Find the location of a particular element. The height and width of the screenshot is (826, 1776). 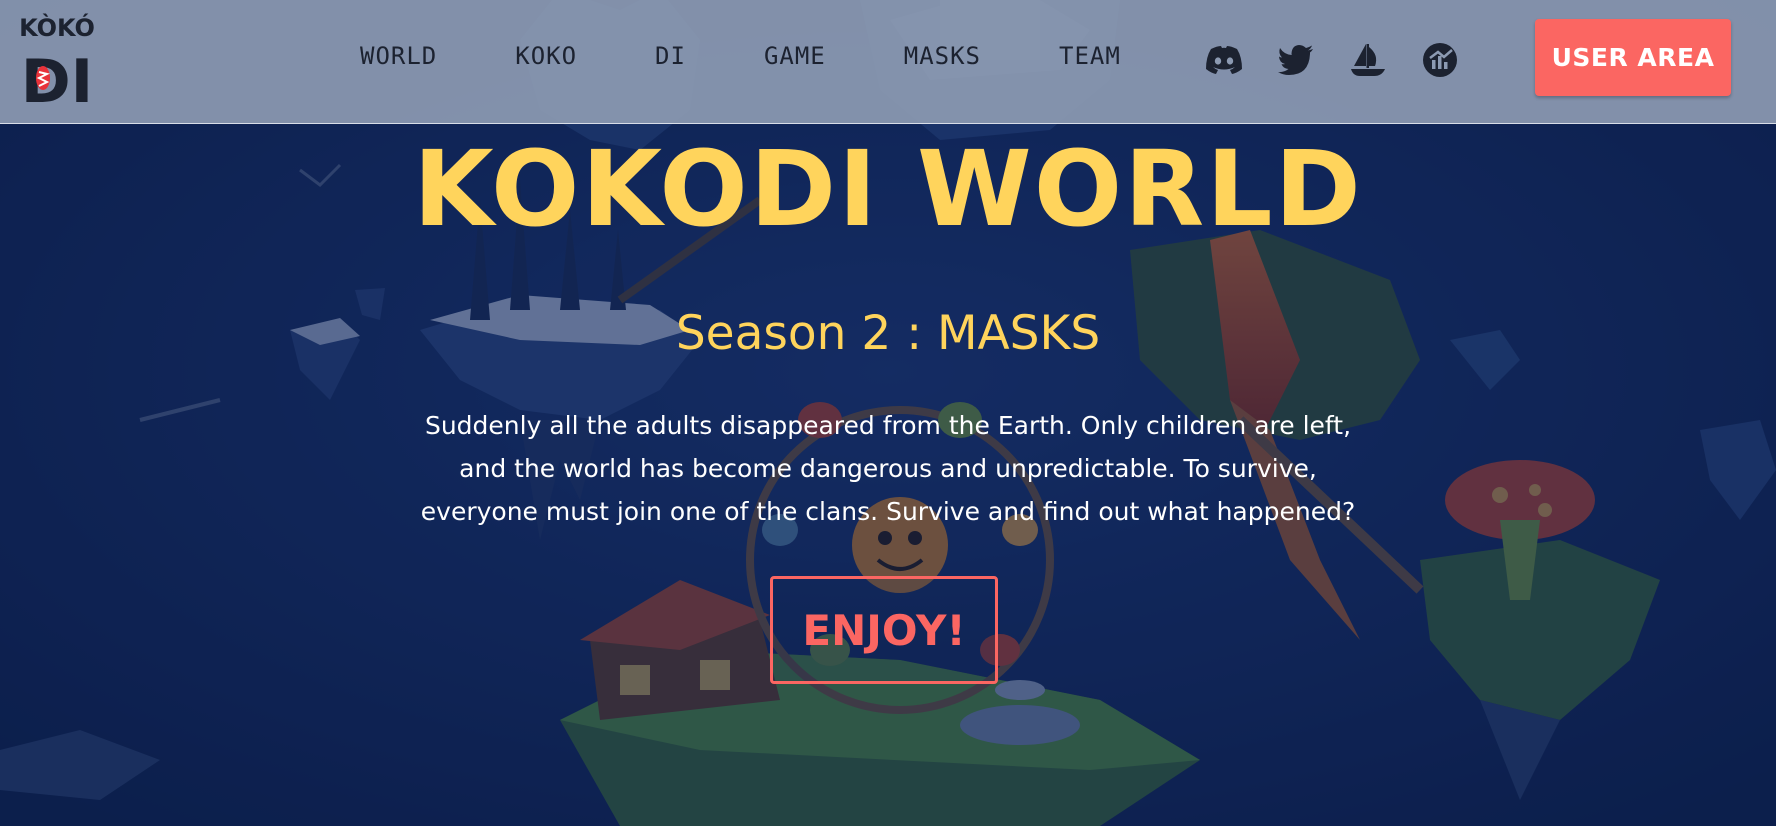

chart-circle-icon is located at coordinates (1440, 60).